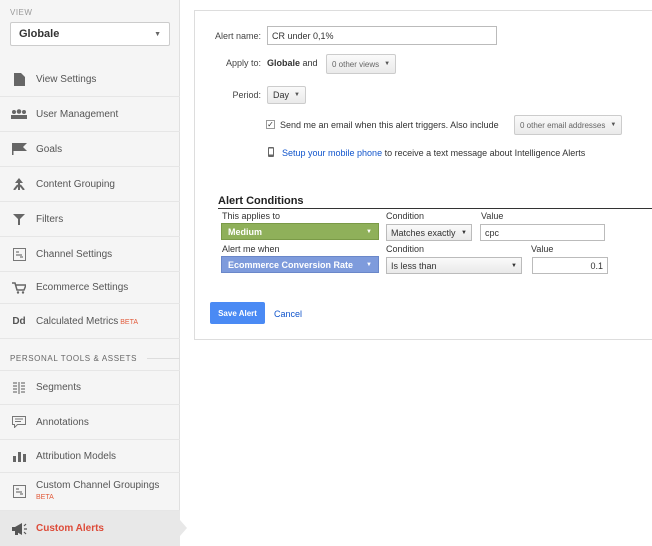 The width and height of the screenshot is (652, 546). I want to click on sidebar-item-custom-alerts: Custom Alerts, so click(90, 528).